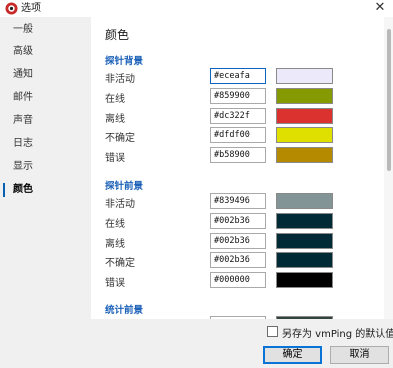  What do you see at coordinates (124, 61) in the screenshot?
I see `section-title-probe-background: 探针背景` at bounding box center [124, 61].